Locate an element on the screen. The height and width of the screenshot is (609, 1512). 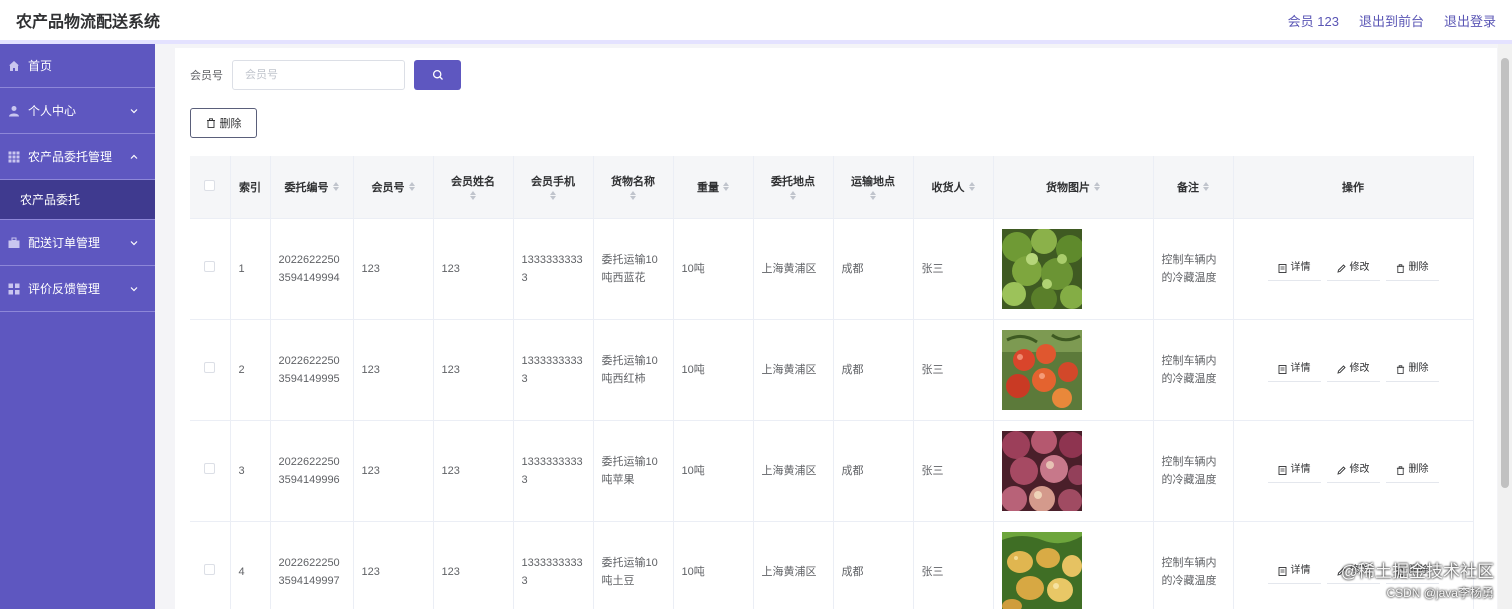
top-links: 会员 123 退出到前台 退出登录 is located at coordinates (1392, 20).